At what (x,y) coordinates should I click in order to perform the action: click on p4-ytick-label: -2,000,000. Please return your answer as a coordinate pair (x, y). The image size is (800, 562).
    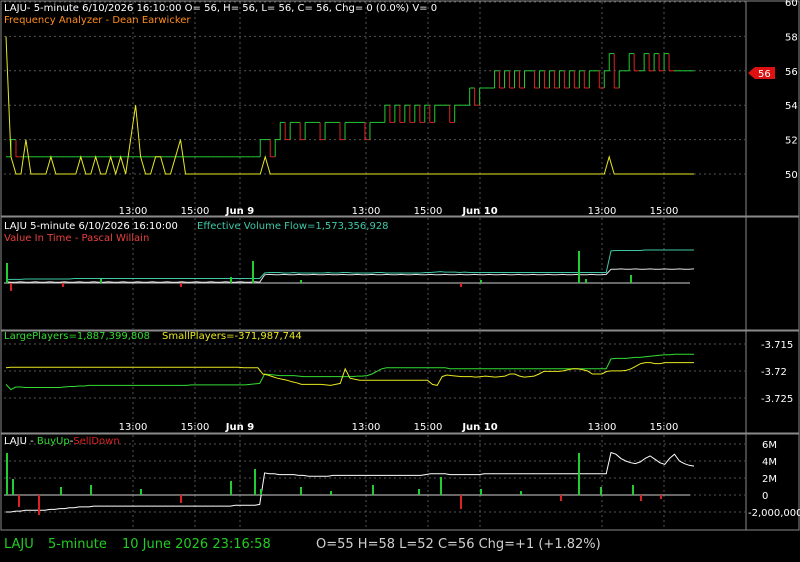
    Looking at the image, I should click on (774, 513).